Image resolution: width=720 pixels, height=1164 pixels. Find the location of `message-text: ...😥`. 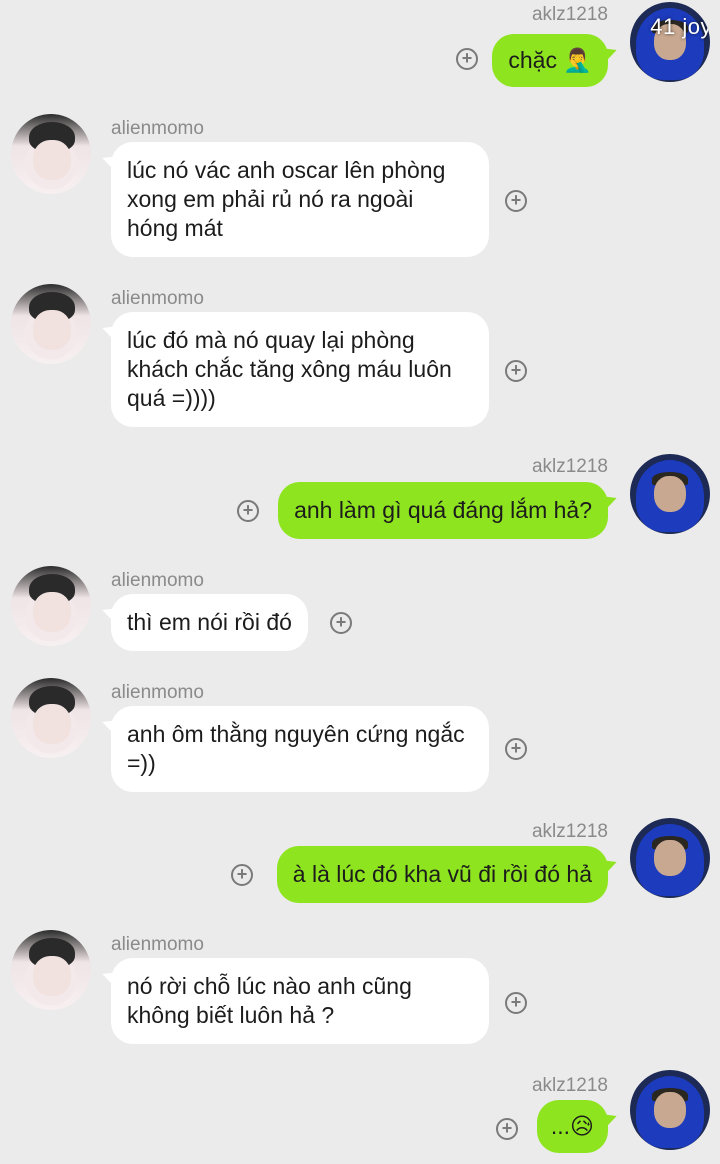

message-text: ...😥 is located at coordinates (572, 1126).